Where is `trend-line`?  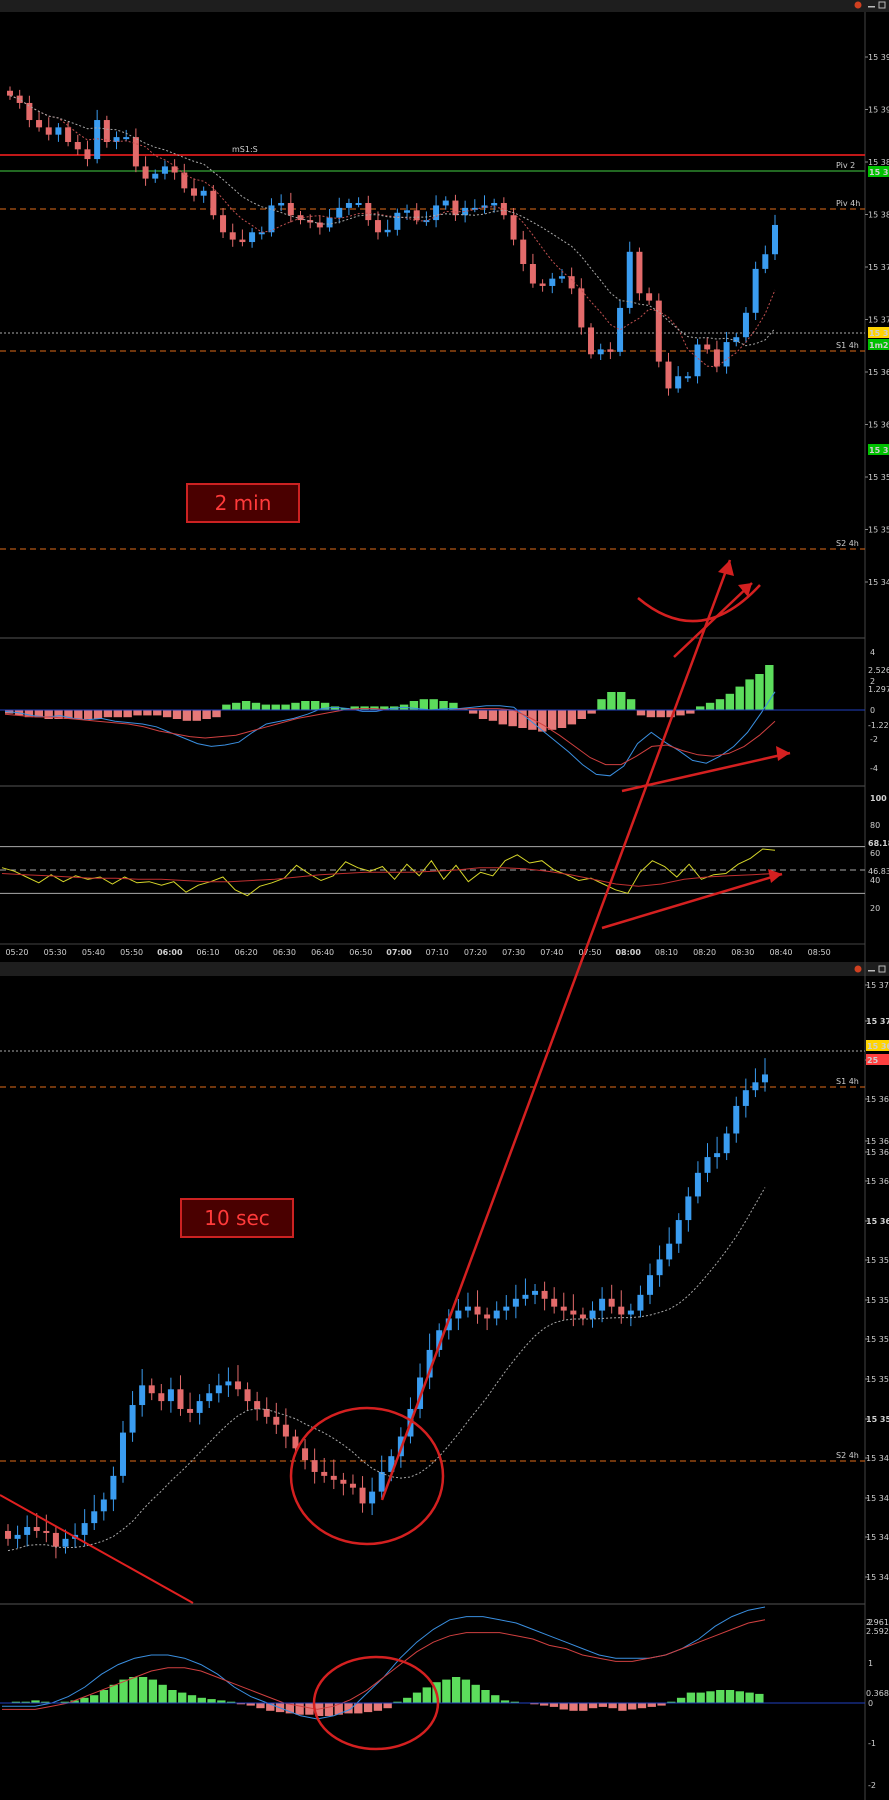
trend-line is located at coordinates (97, 1549).